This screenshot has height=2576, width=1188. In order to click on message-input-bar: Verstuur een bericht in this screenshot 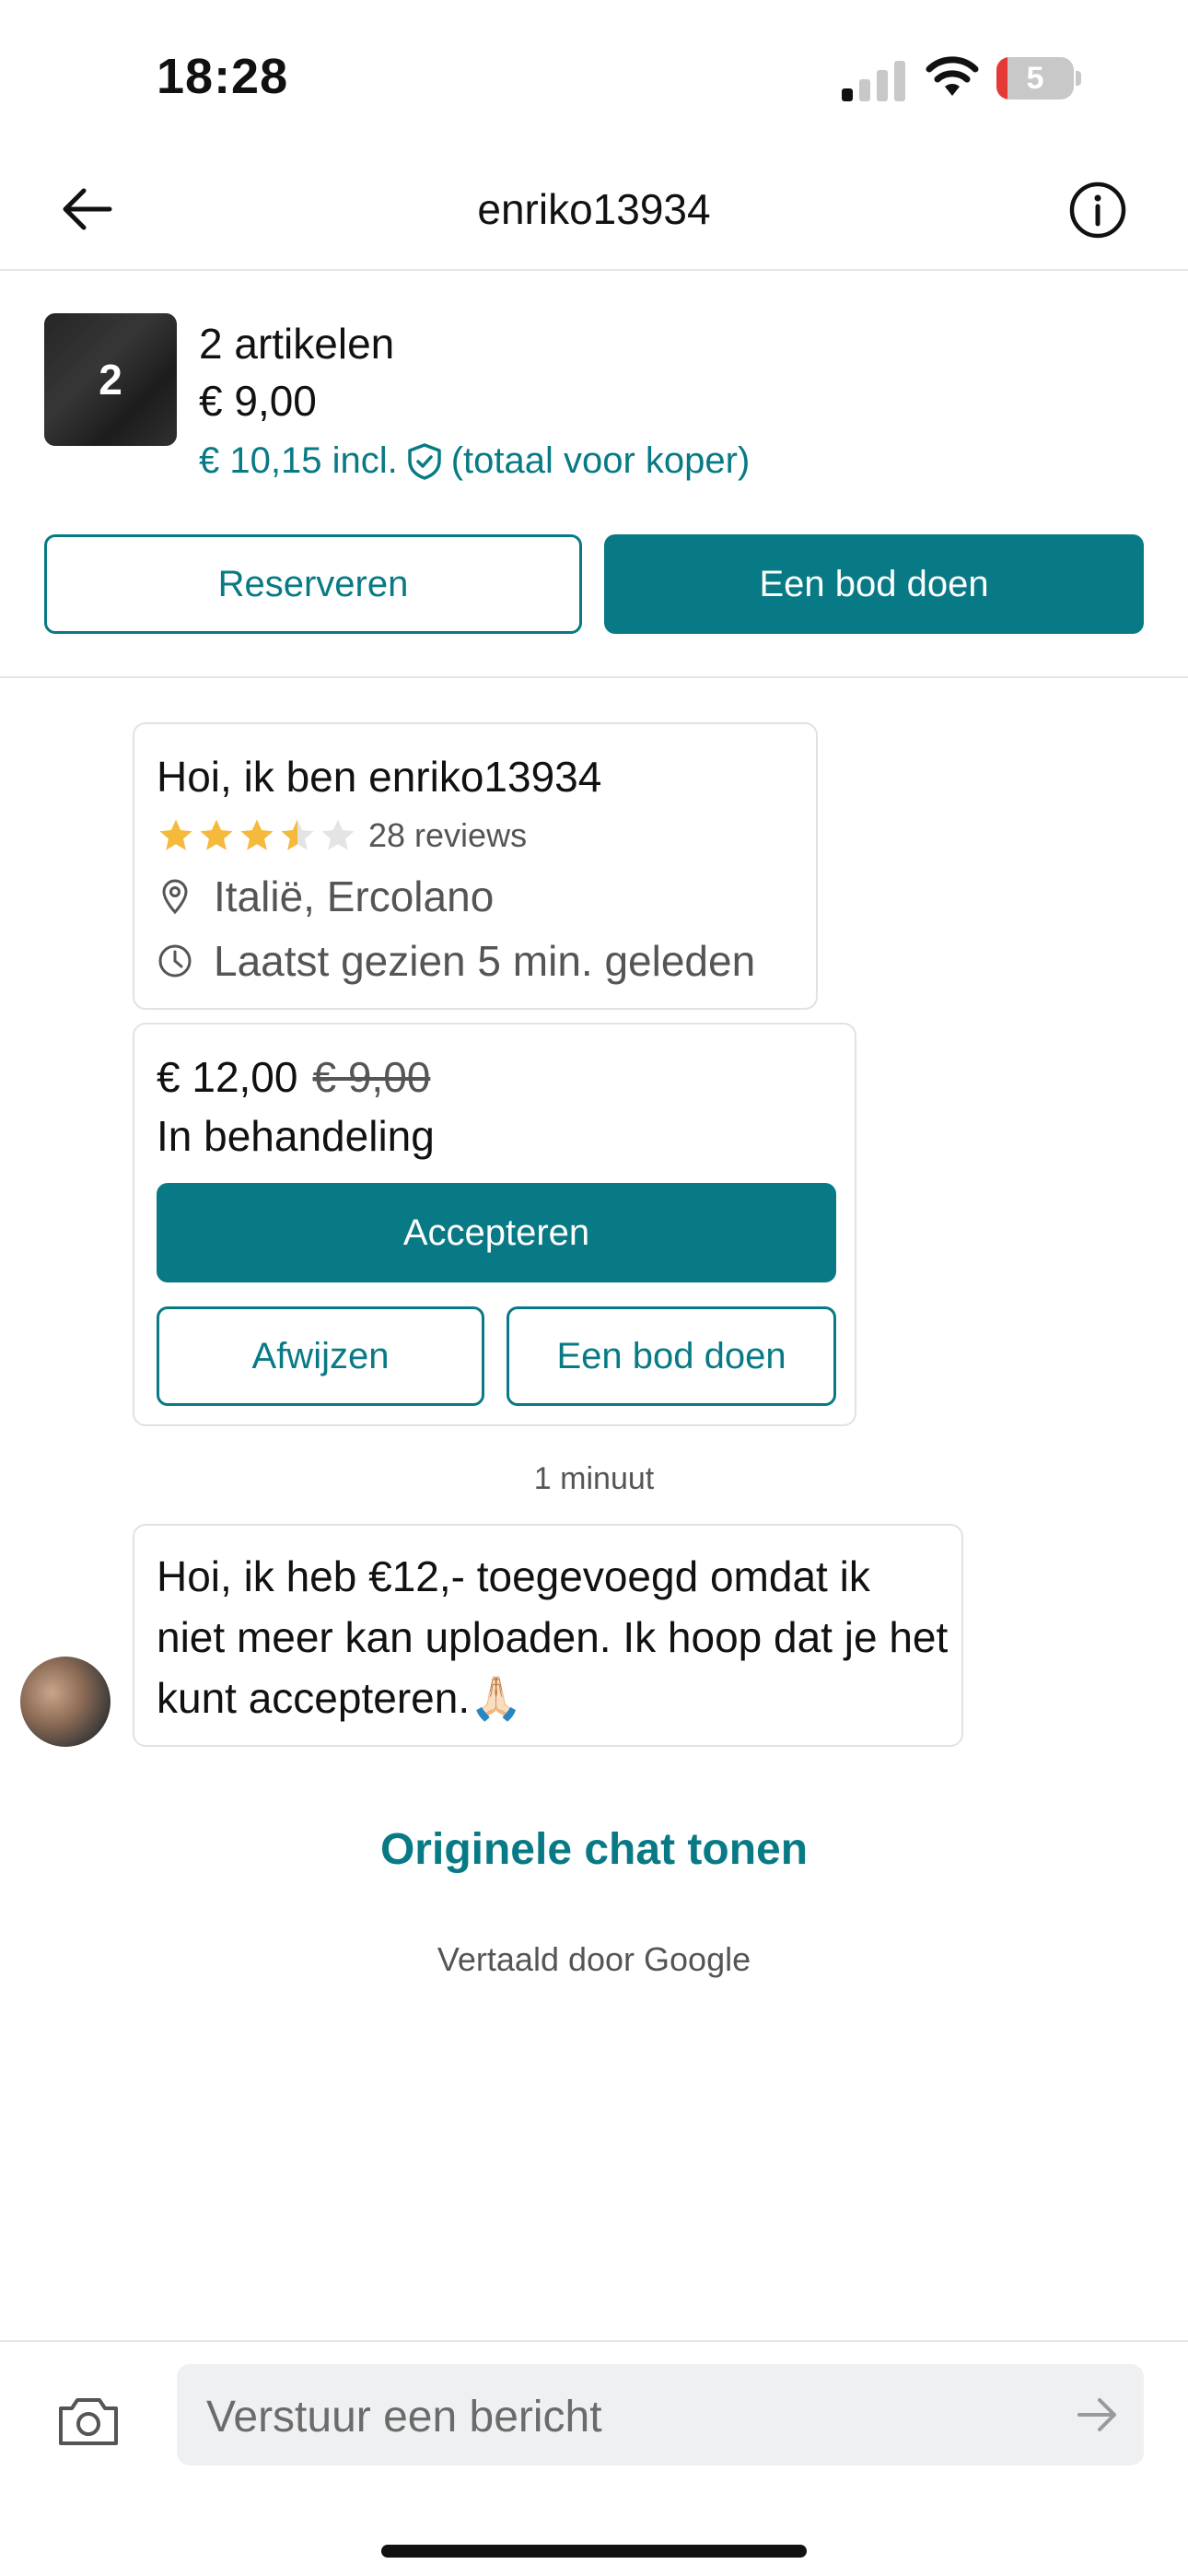, I will do `click(594, 2458)`.